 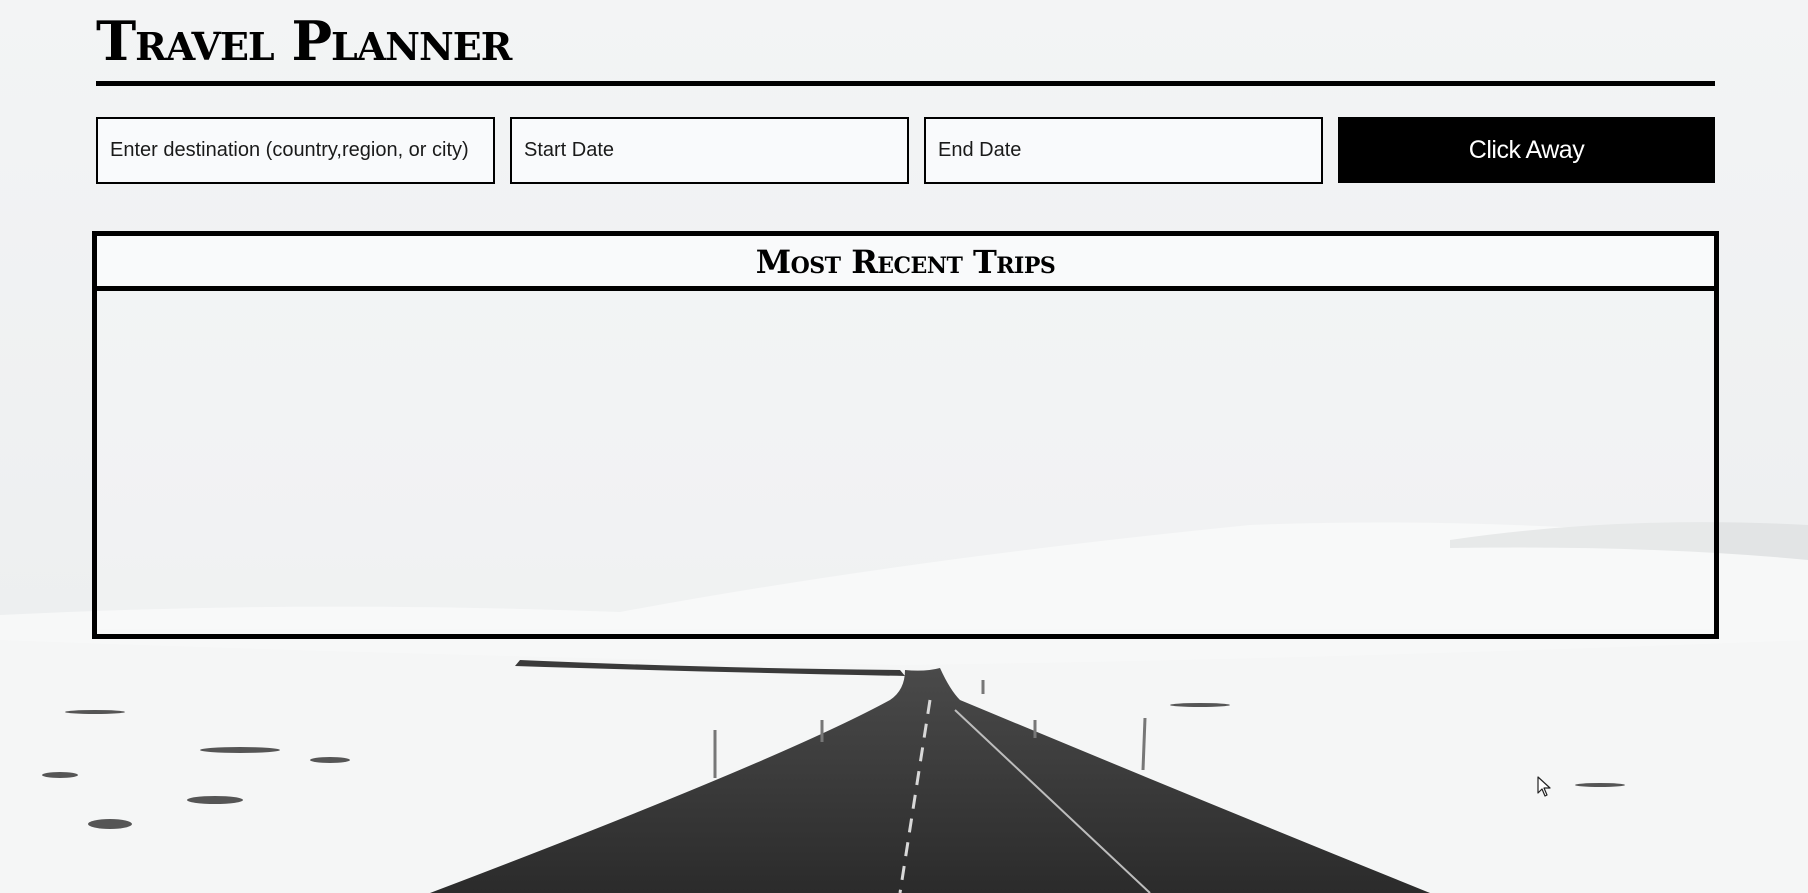 What do you see at coordinates (1123, 150) in the screenshot?
I see `end-date-input` at bounding box center [1123, 150].